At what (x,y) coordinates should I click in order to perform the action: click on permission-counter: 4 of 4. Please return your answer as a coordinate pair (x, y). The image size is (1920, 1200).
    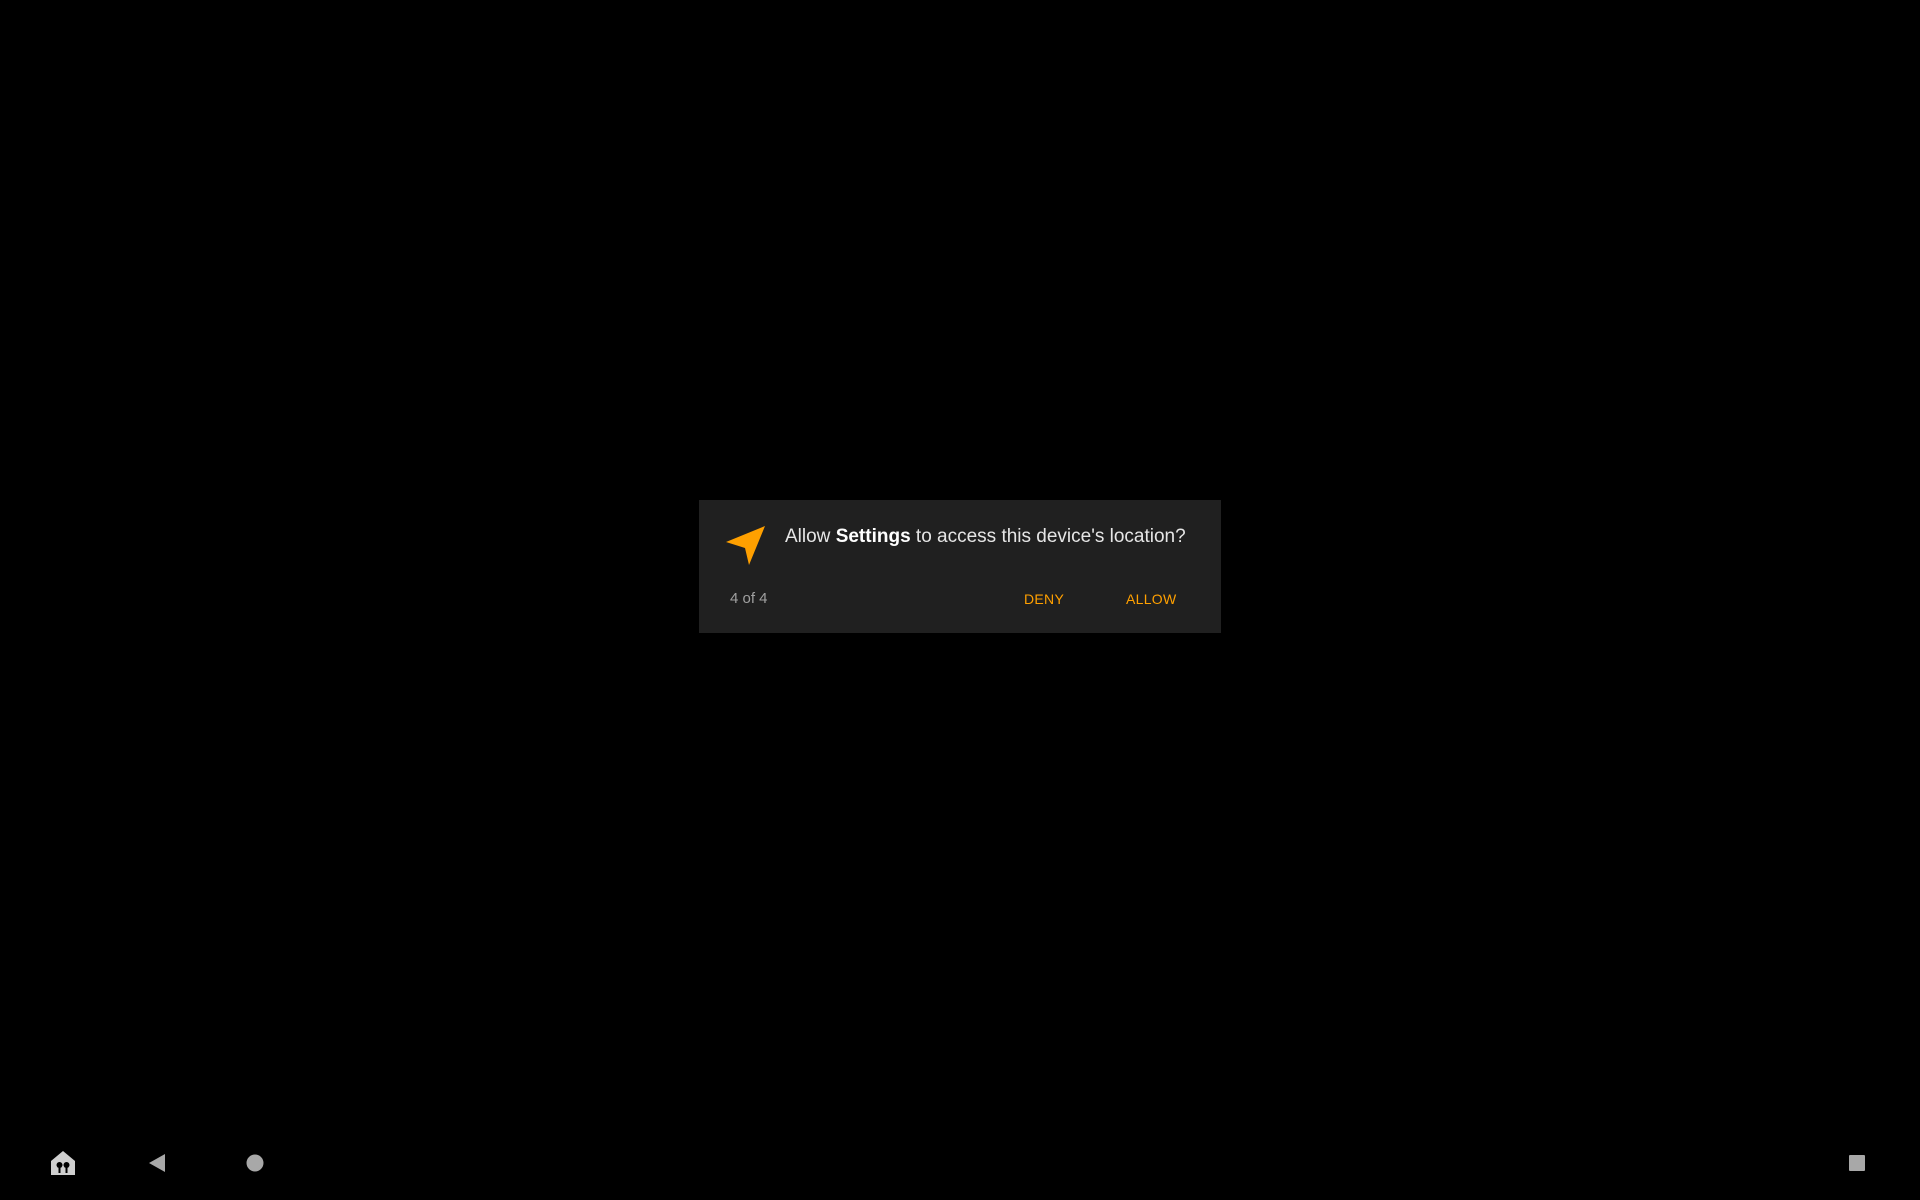
    Looking at the image, I should click on (749, 598).